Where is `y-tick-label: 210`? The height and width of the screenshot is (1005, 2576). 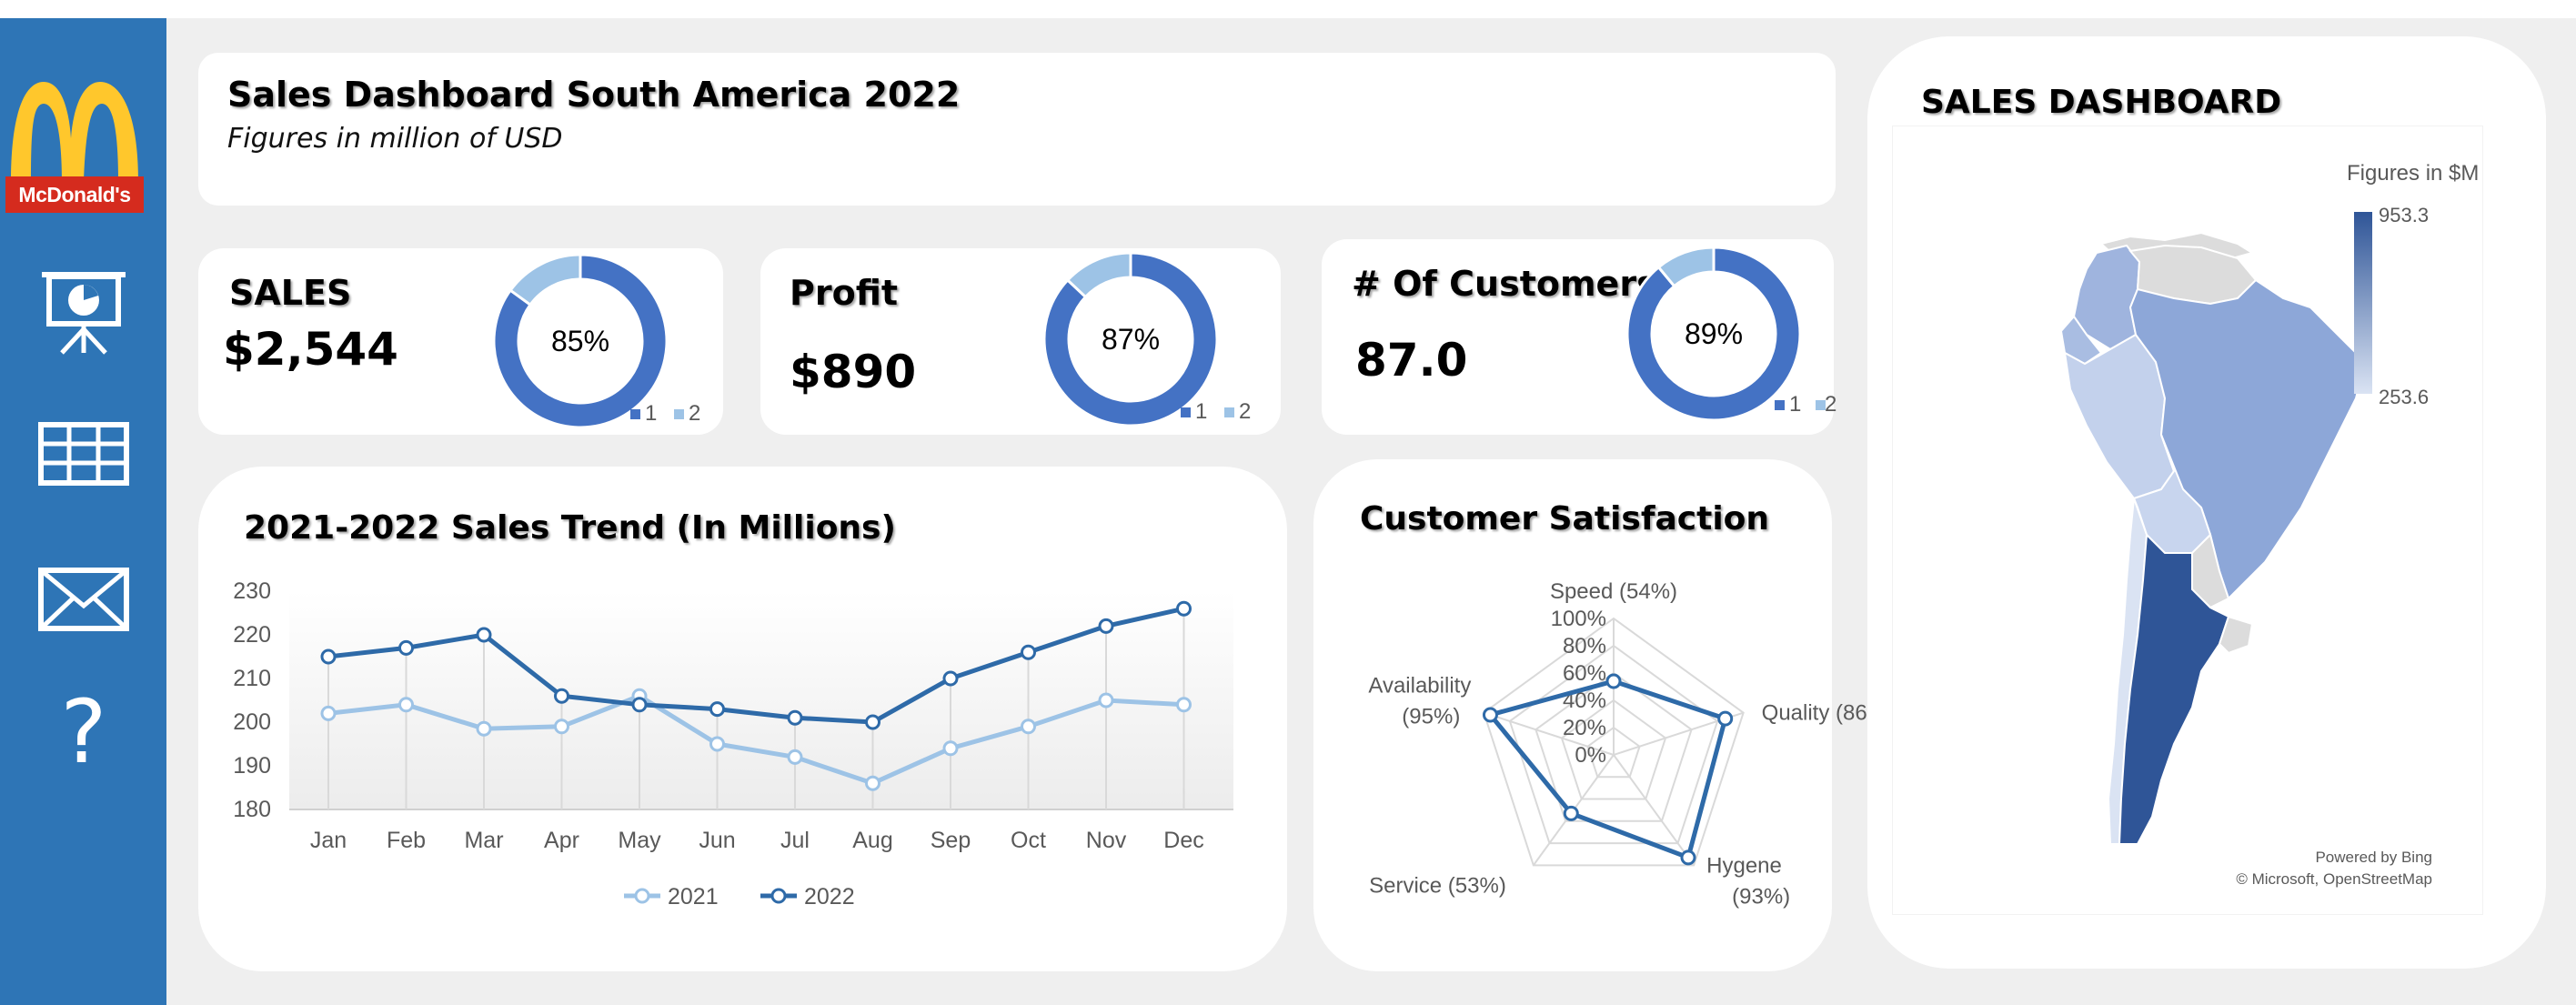 y-tick-label: 210 is located at coordinates (252, 678).